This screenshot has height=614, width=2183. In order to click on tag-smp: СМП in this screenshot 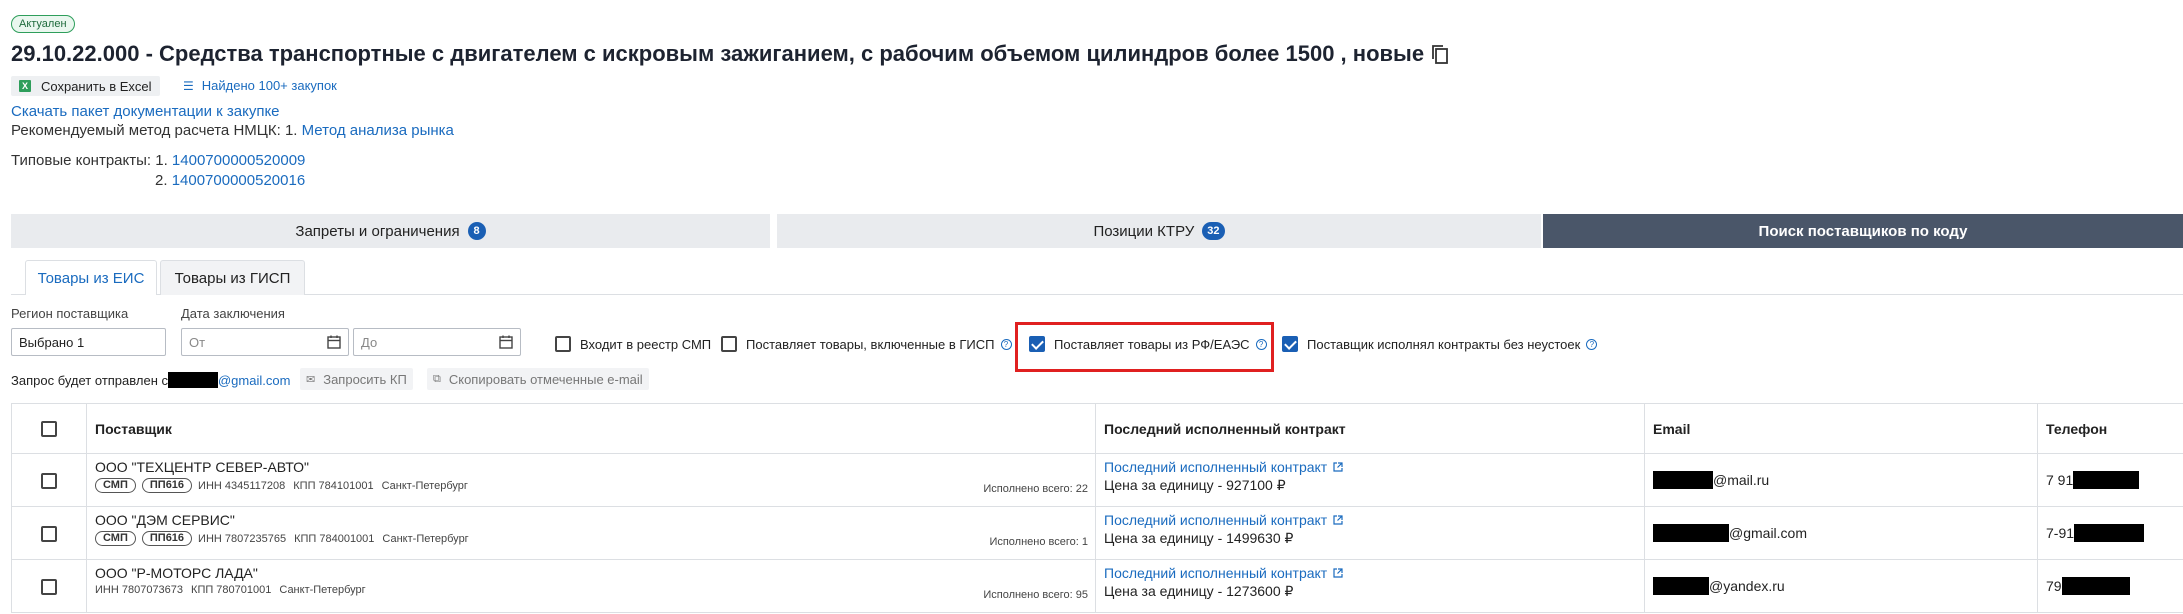, I will do `click(115, 538)`.